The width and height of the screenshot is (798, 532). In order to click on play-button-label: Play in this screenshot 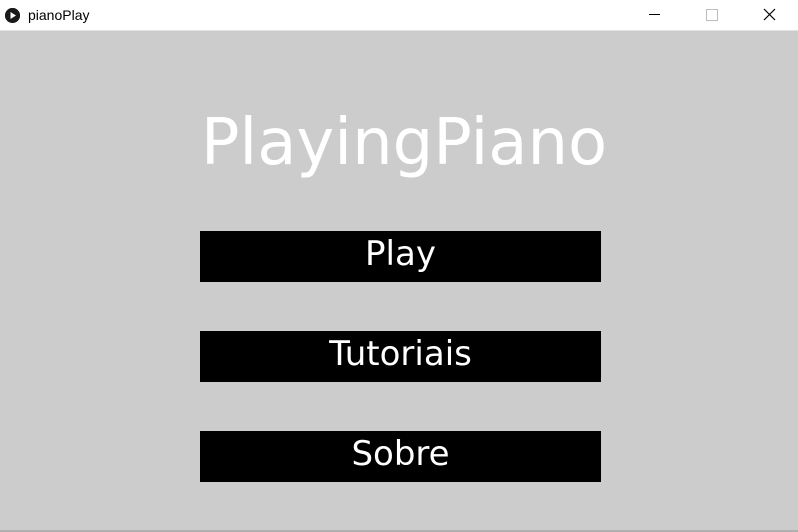, I will do `click(400, 254)`.